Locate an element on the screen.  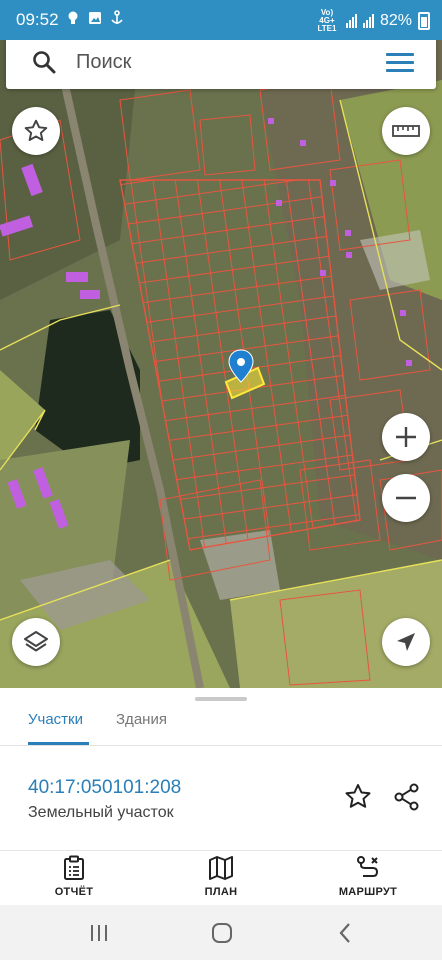
layers-button is located at coordinates (36, 642).